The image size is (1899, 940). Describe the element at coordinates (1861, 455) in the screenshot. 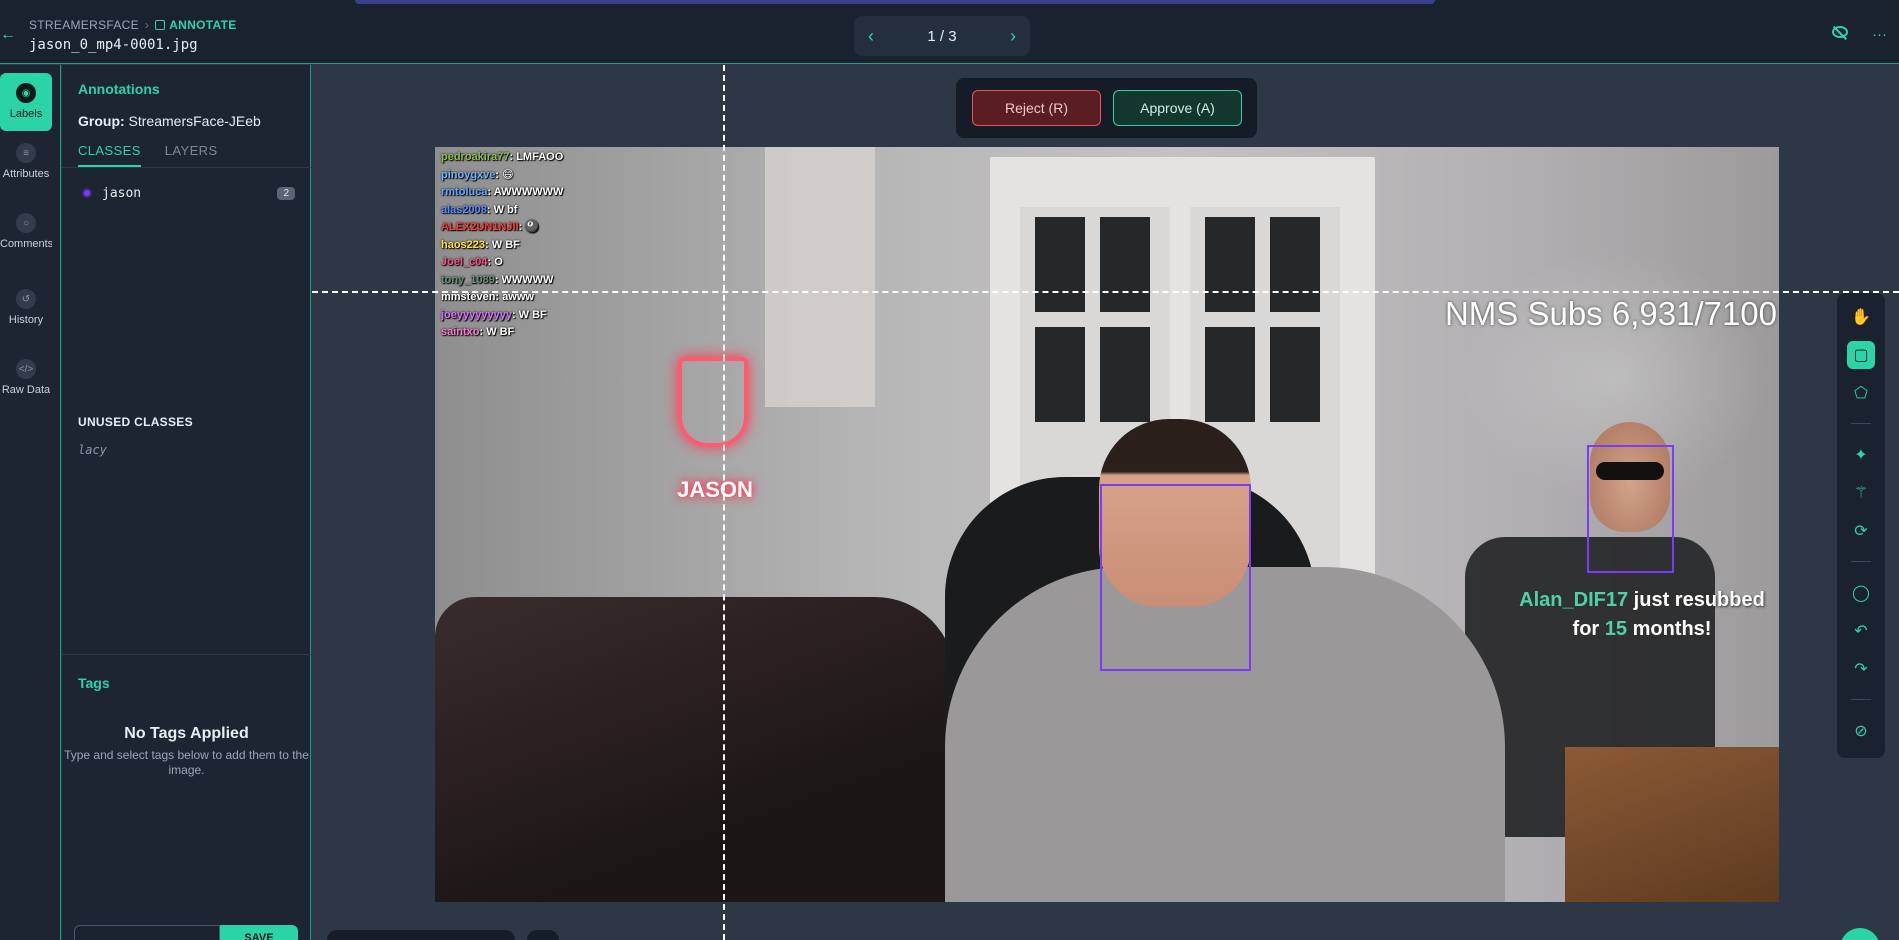

I see `smart-select-icon: ✦` at that location.